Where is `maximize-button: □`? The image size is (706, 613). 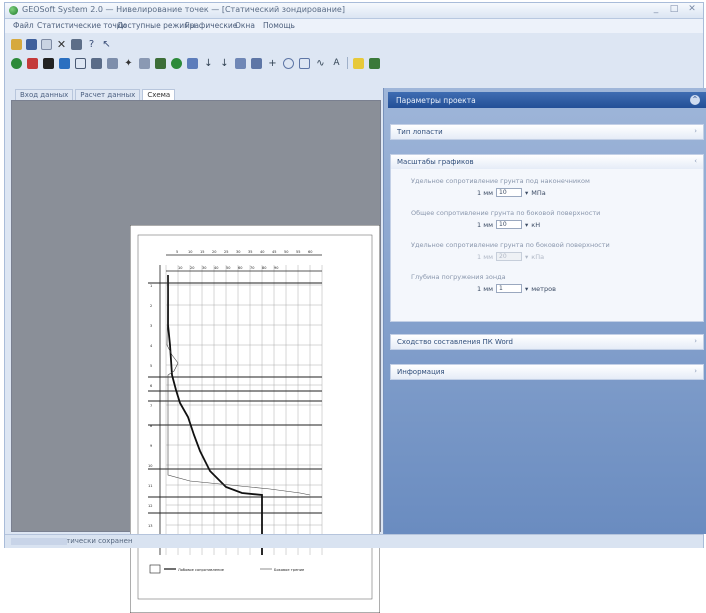 maximize-button: □ is located at coordinates (674, 9).